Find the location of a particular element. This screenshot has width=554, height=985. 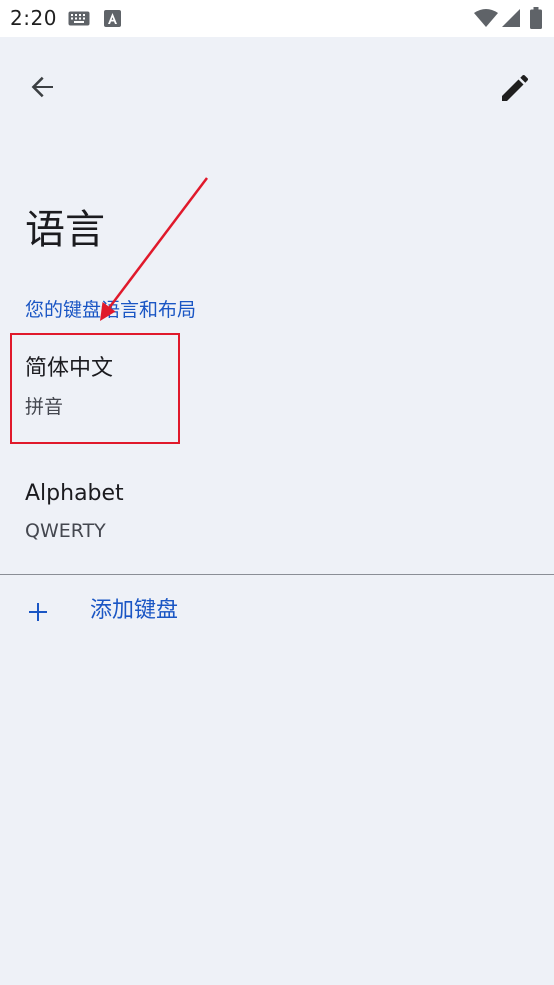

plus-icon is located at coordinates (38, 612).